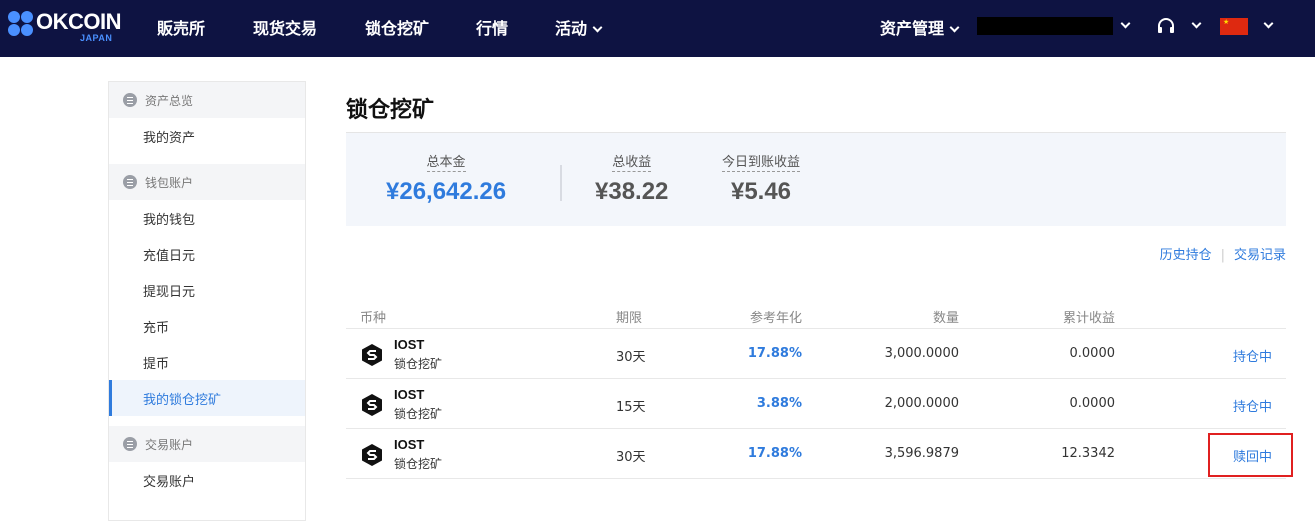  Describe the element at coordinates (207, 444) in the screenshot. I see `sidebar-group-trading: 交易账户` at that location.